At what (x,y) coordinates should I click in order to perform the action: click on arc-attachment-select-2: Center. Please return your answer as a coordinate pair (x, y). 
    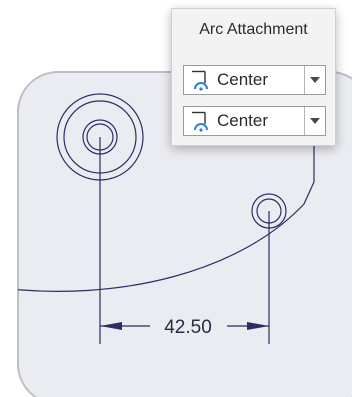
    Looking at the image, I should click on (254, 121).